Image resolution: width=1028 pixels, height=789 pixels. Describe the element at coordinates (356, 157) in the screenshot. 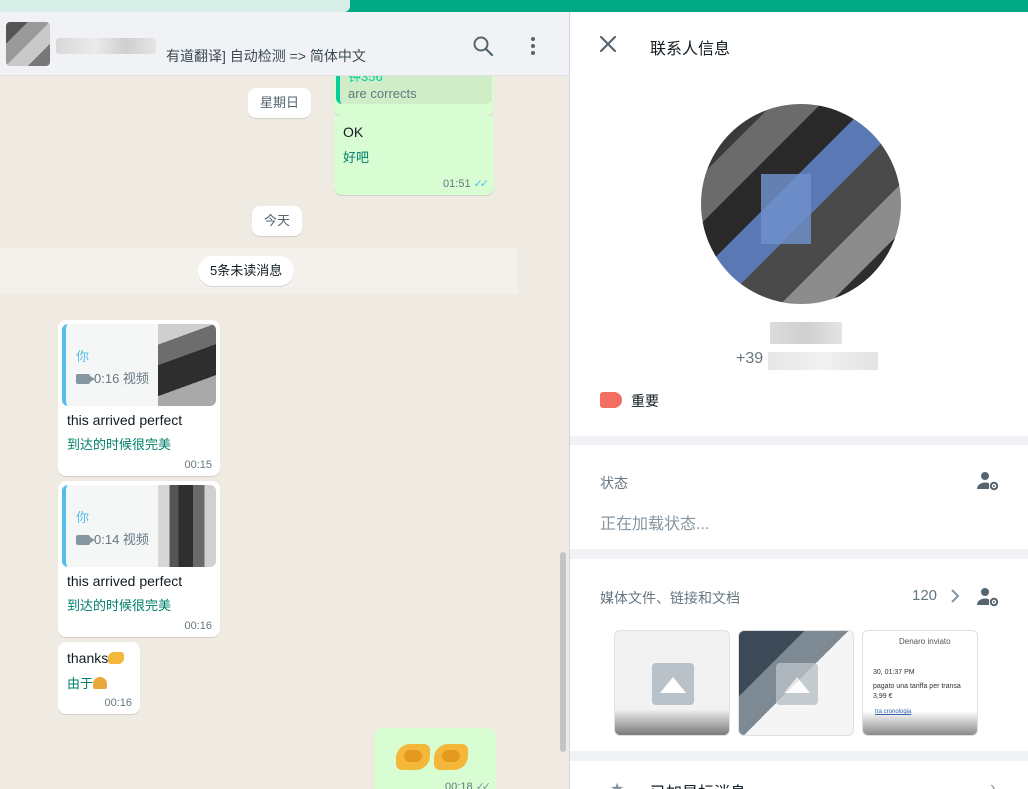

I see `message-translation: 好吧` at that location.